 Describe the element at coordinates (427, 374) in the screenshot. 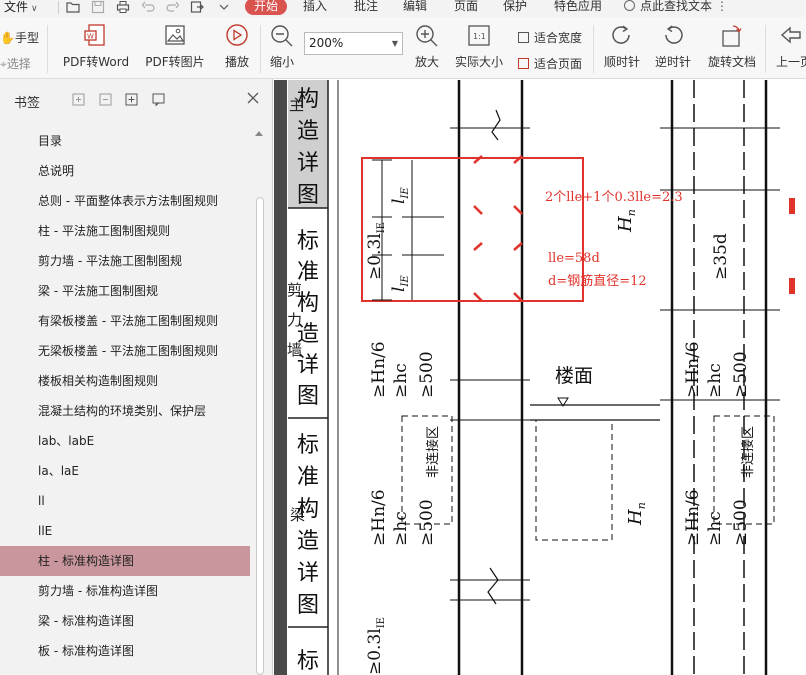

I see `min-500-label: ≥500` at that location.